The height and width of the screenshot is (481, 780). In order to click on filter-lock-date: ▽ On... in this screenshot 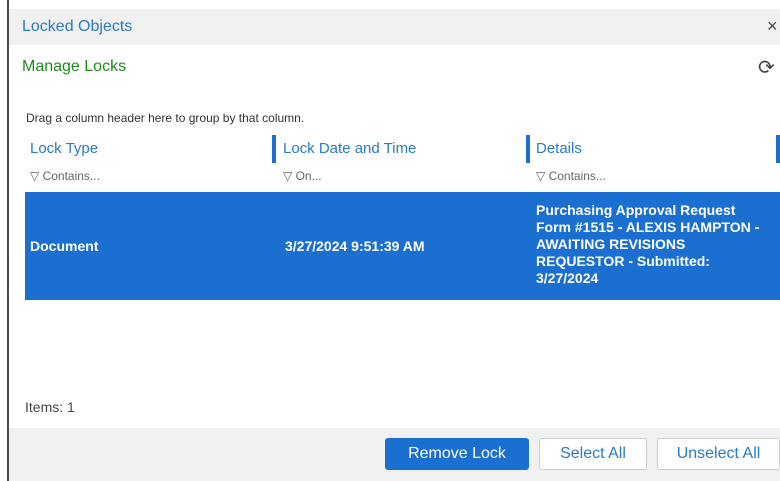, I will do `click(302, 176)`.